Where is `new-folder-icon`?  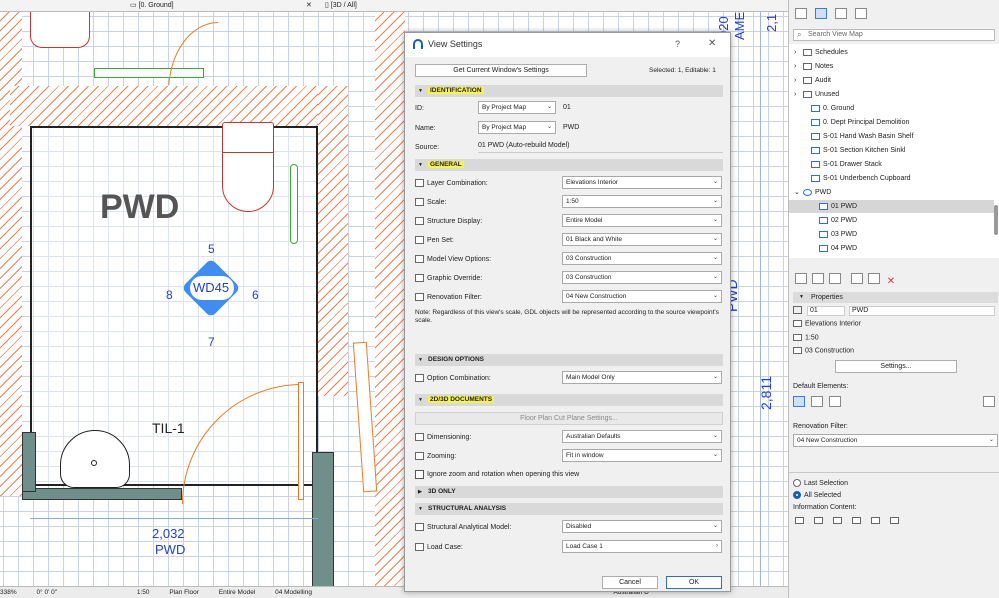 new-folder-icon is located at coordinates (834, 278).